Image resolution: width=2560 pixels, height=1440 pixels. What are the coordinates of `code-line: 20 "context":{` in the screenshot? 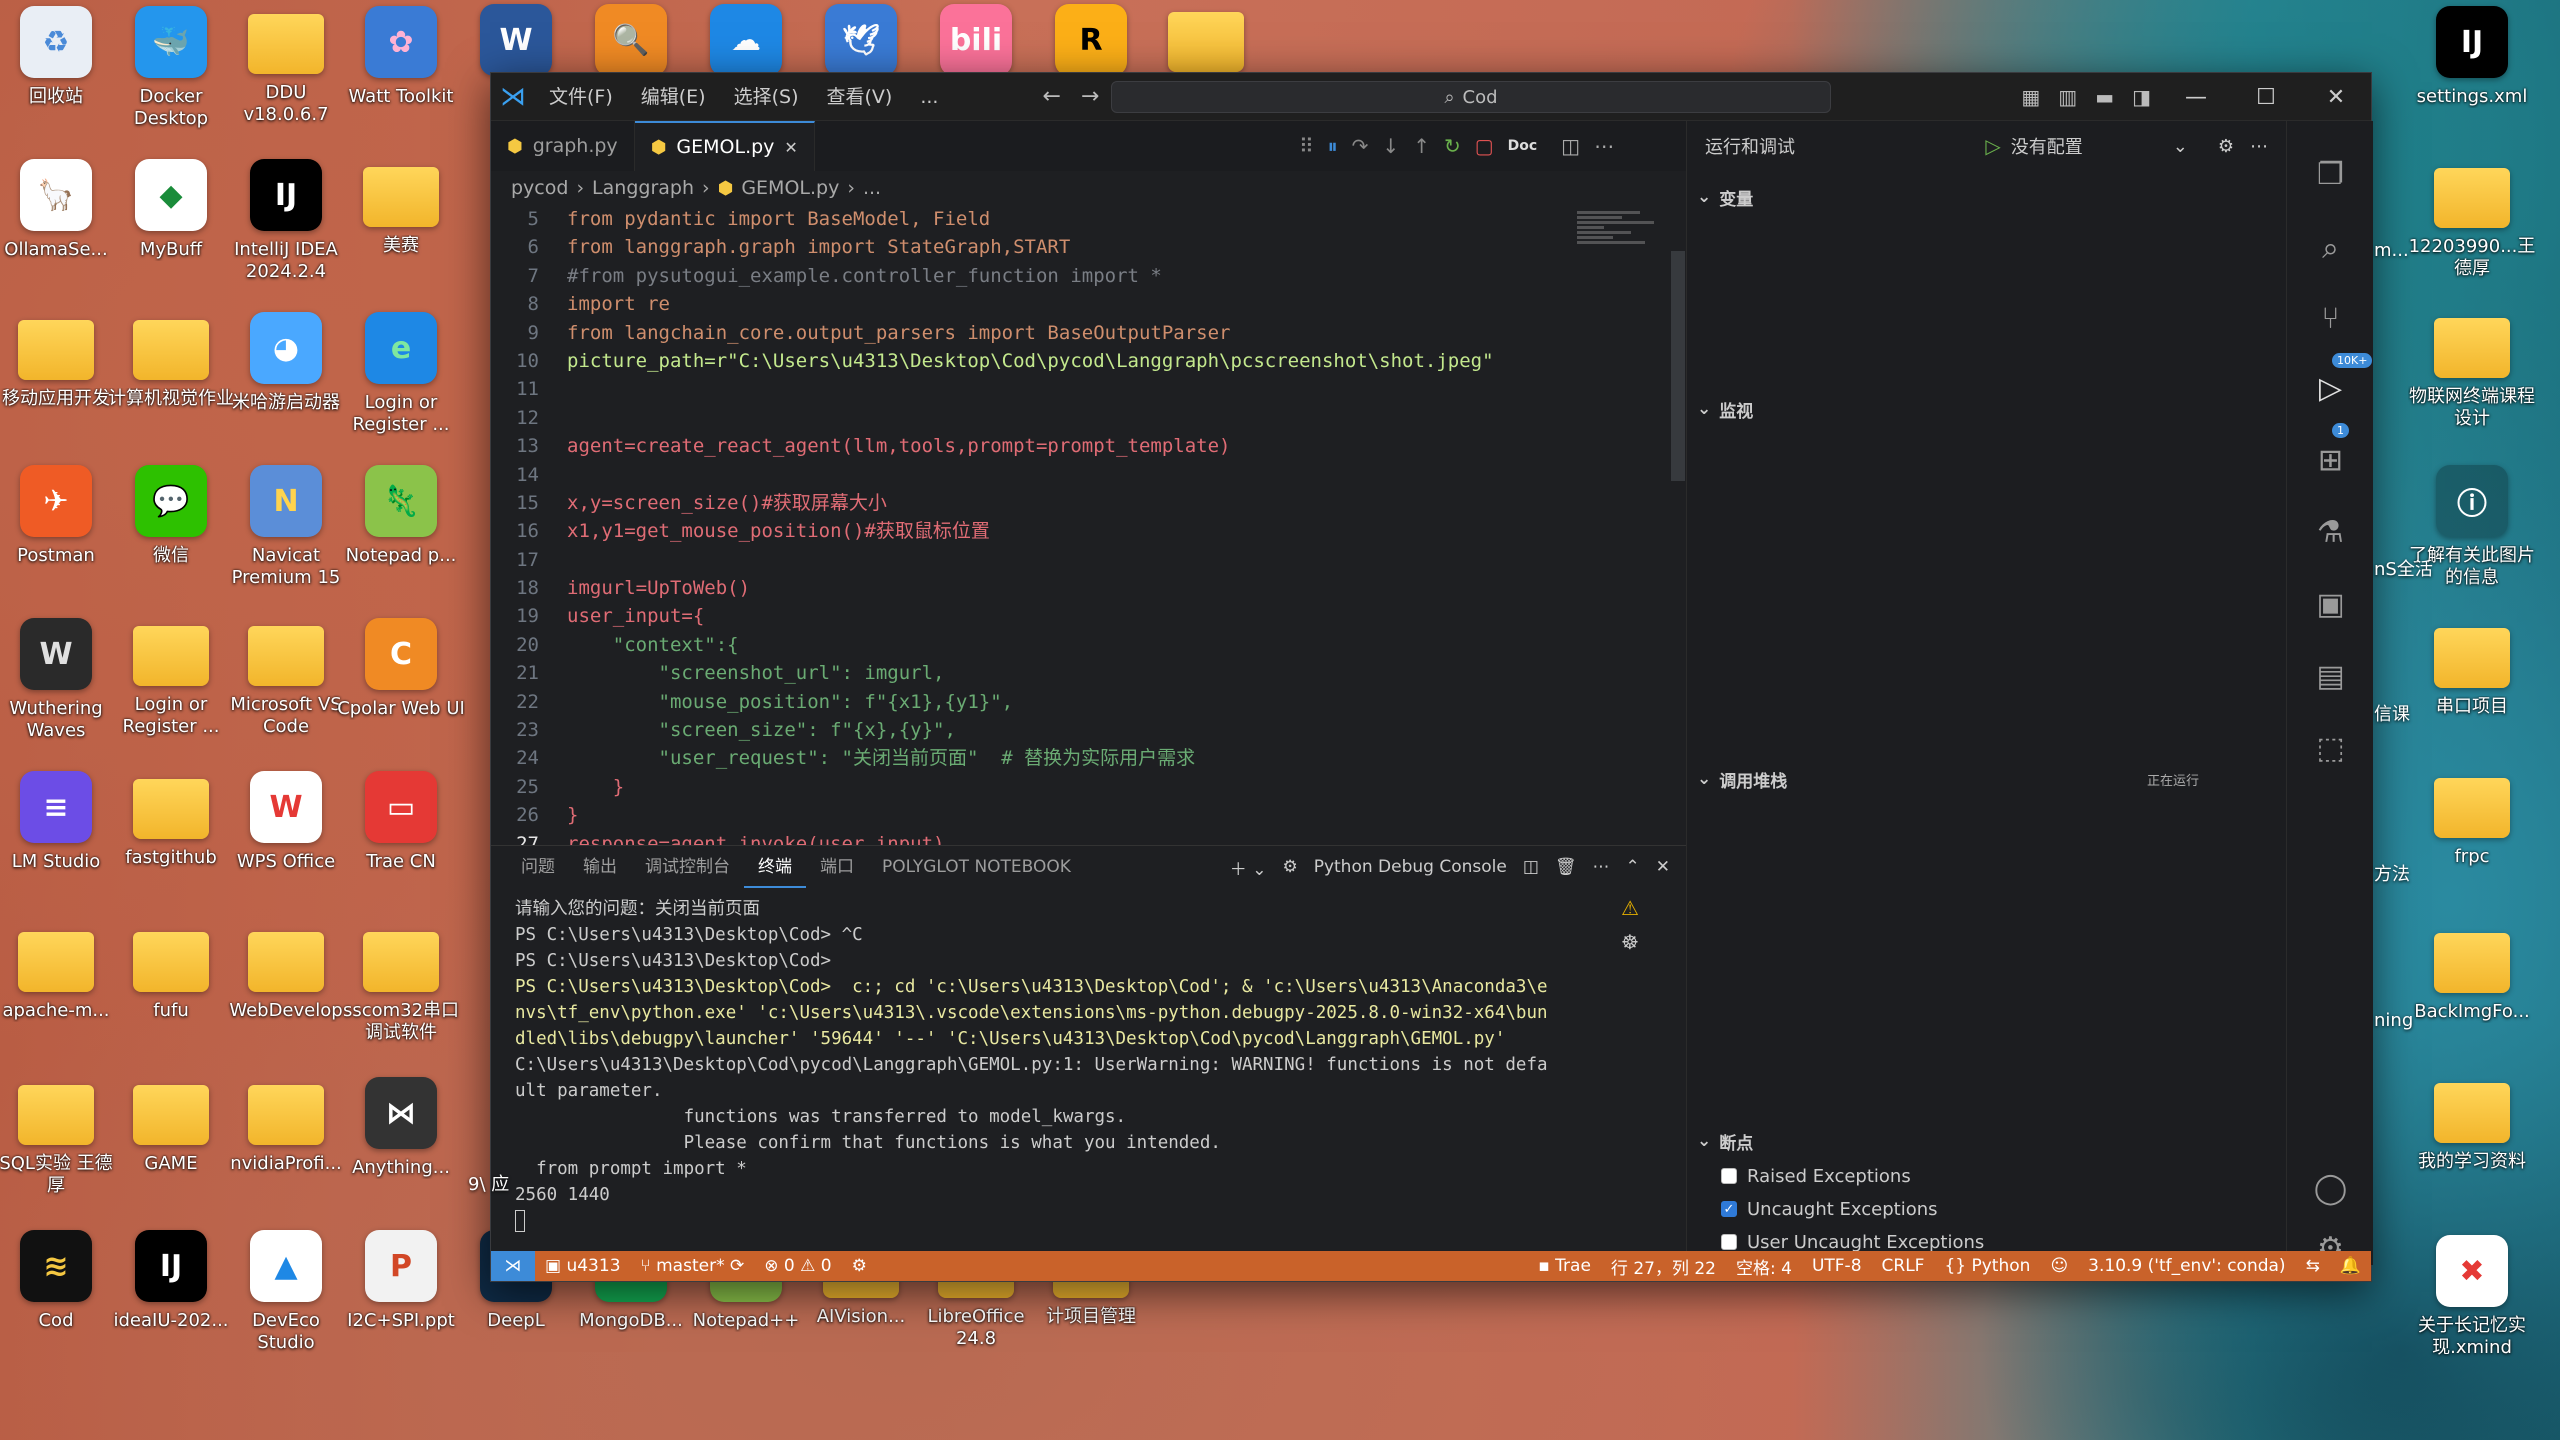 It's located at (1088, 645).